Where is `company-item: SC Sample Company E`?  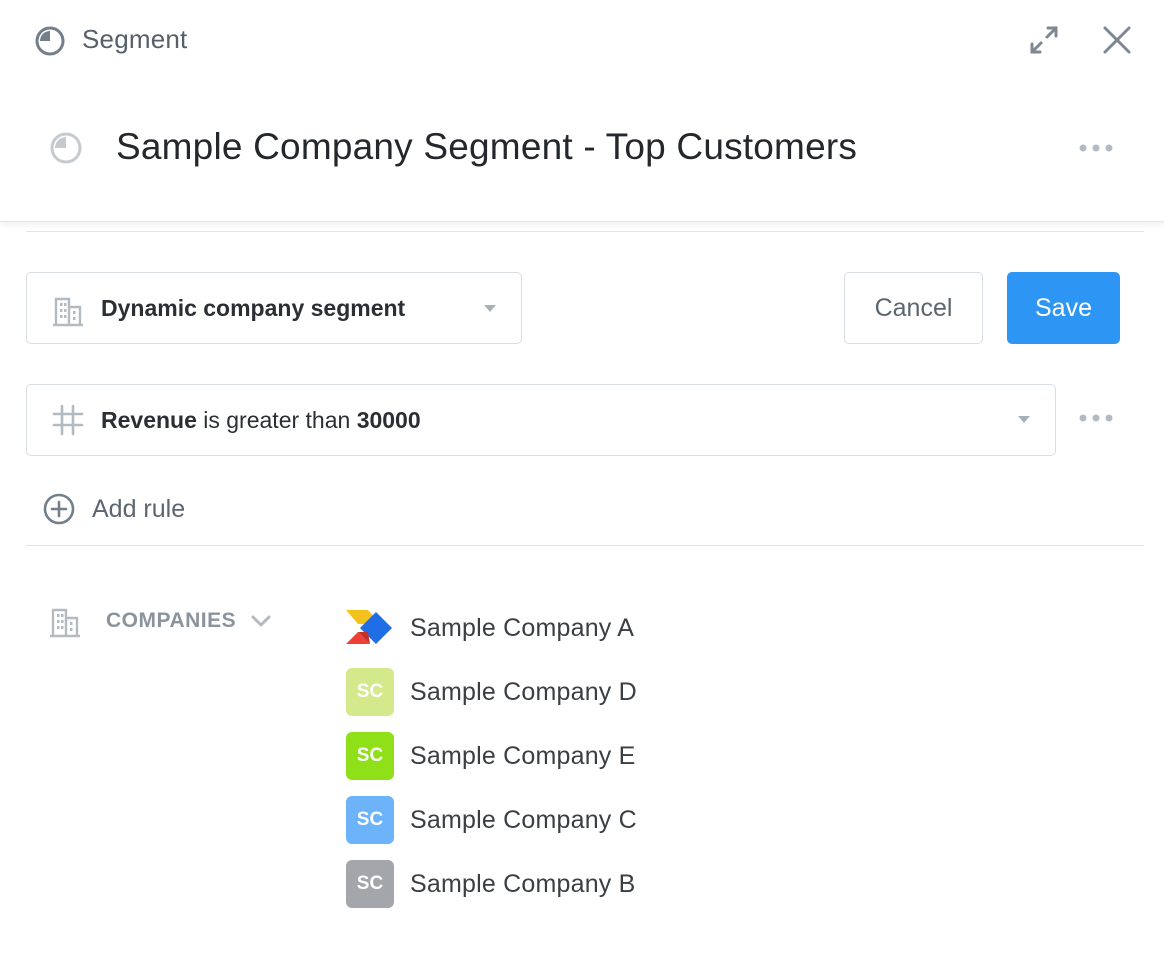
company-item: SC Sample Company E is located at coordinates (491, 756).